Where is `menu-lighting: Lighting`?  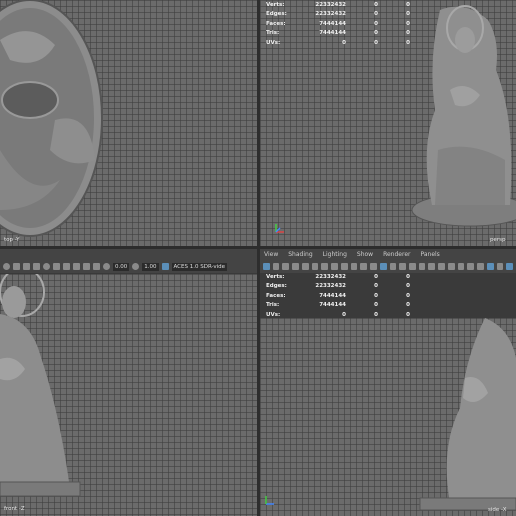 menu-lighting: Lighting is located at coordinates (335, 254).